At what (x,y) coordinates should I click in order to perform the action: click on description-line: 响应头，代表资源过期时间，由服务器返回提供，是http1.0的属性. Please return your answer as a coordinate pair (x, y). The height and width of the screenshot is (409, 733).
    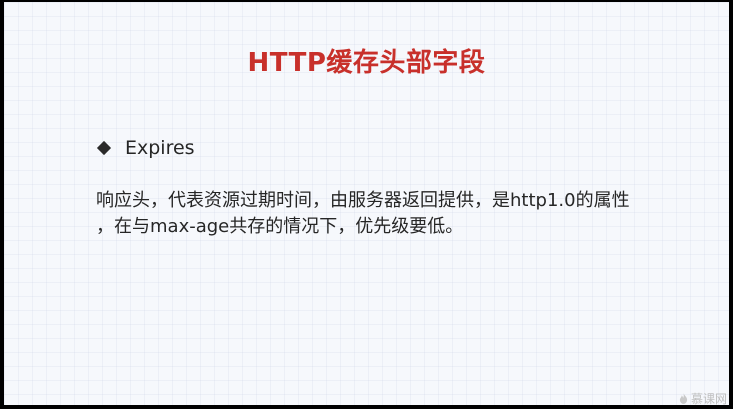
    Looking at the image, I should click on (363, 200).